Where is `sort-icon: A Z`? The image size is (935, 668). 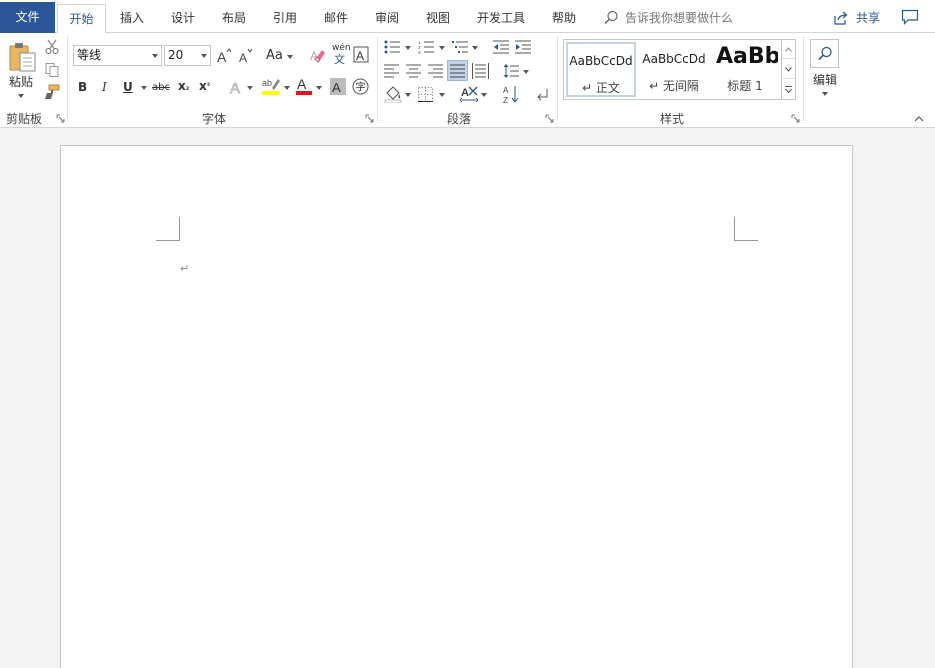
sort-icon: A Z is located at coordinates (511, 94).